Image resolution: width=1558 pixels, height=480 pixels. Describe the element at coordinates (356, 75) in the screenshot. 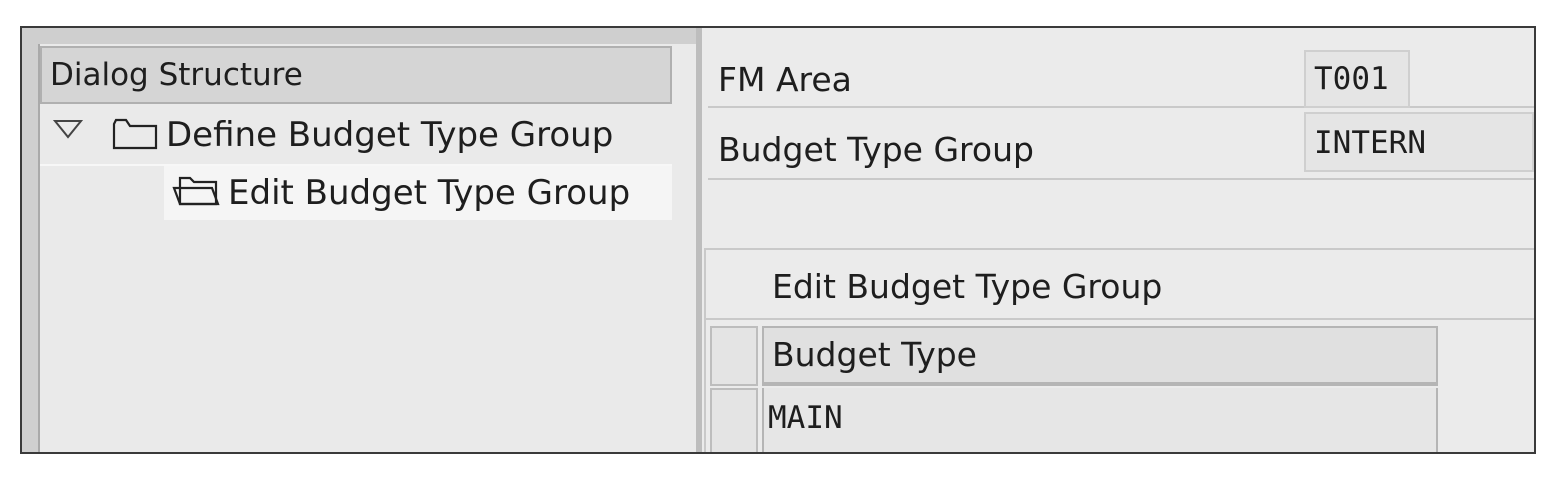

I see `dialog-structure-header: Dialog Structure` at that location.